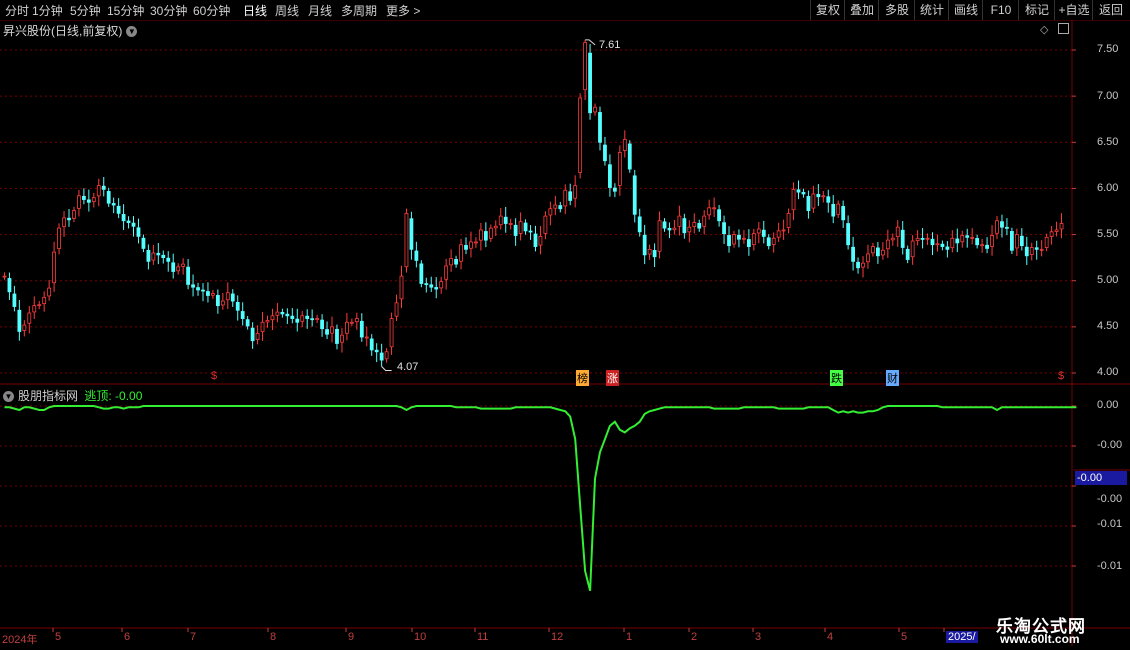 The width and height of the screenshot is (1130, 650). Describe the element at coordinates (582, 378) in the screenshot. I see `list-marker: 榜` at that location.